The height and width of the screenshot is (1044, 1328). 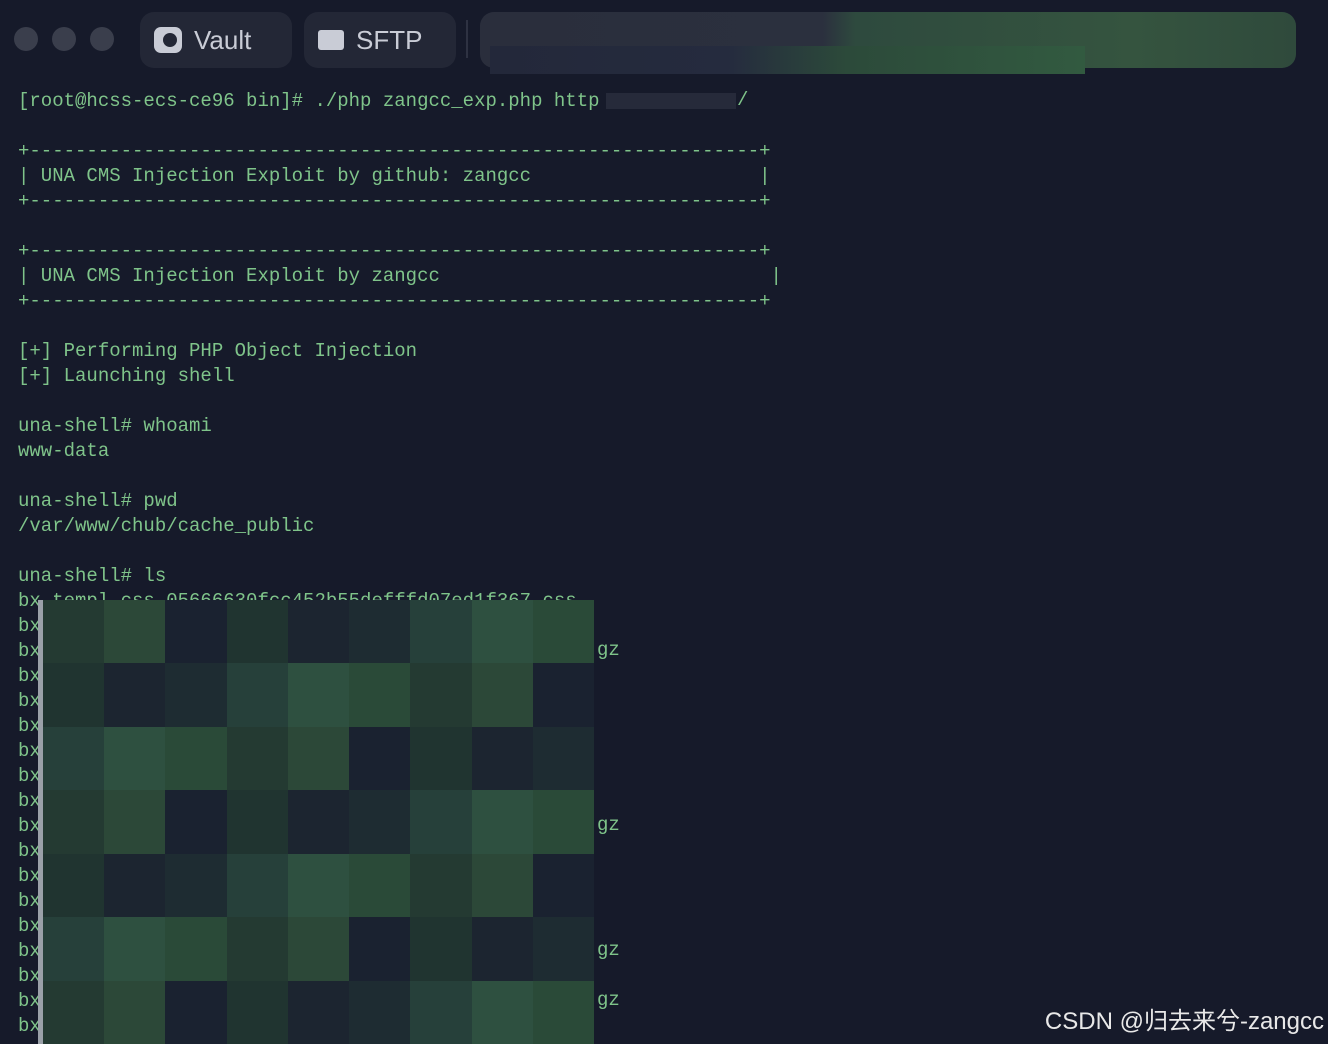 What do you see at coordinates (743, 100) in the screenshot?
I see `url-suffix: /` at bounding box center [743, 100].